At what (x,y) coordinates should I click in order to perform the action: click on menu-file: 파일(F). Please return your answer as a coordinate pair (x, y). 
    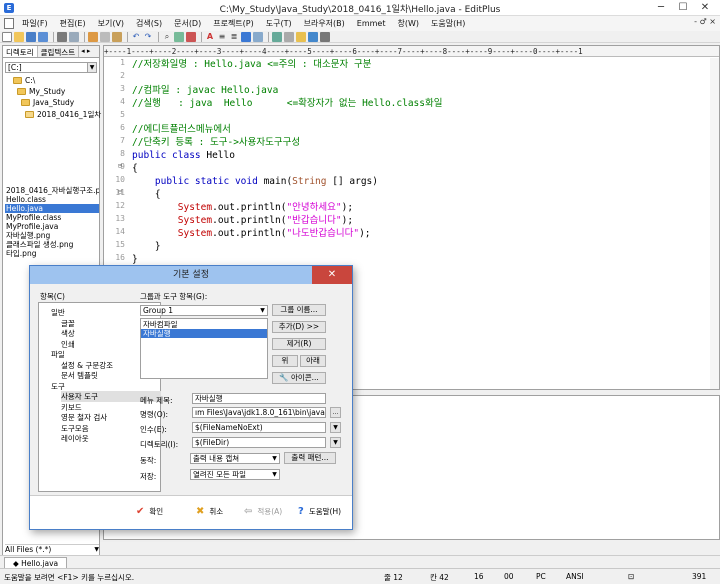
    Looking at the image, I should click on (35, 23).